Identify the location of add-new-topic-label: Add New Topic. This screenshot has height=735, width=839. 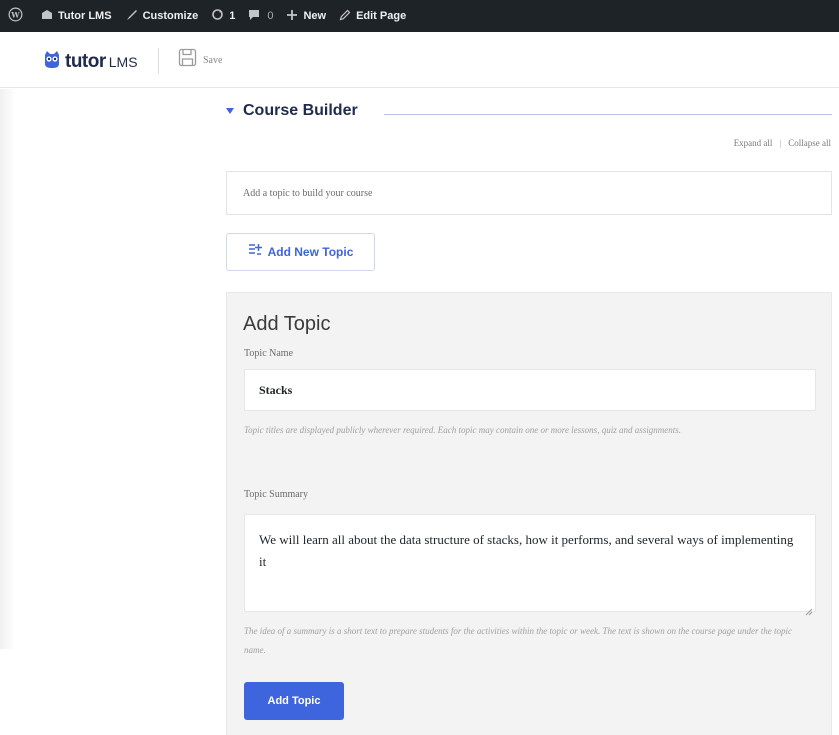
(310, 252).